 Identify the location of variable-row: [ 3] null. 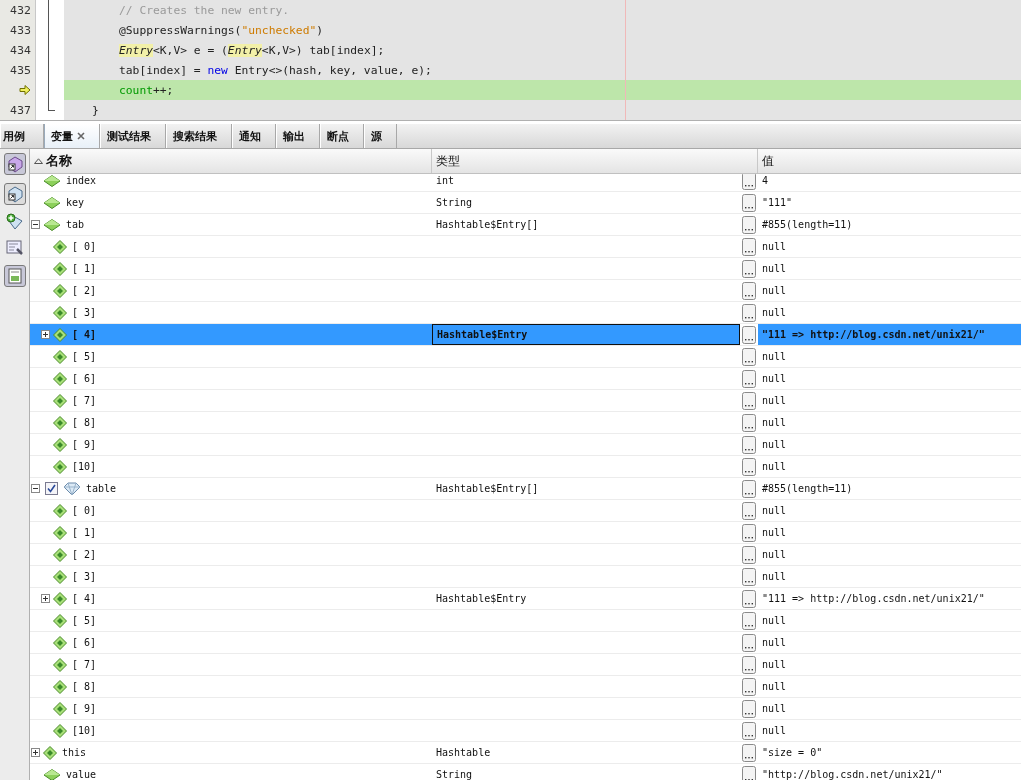
(525, 577).